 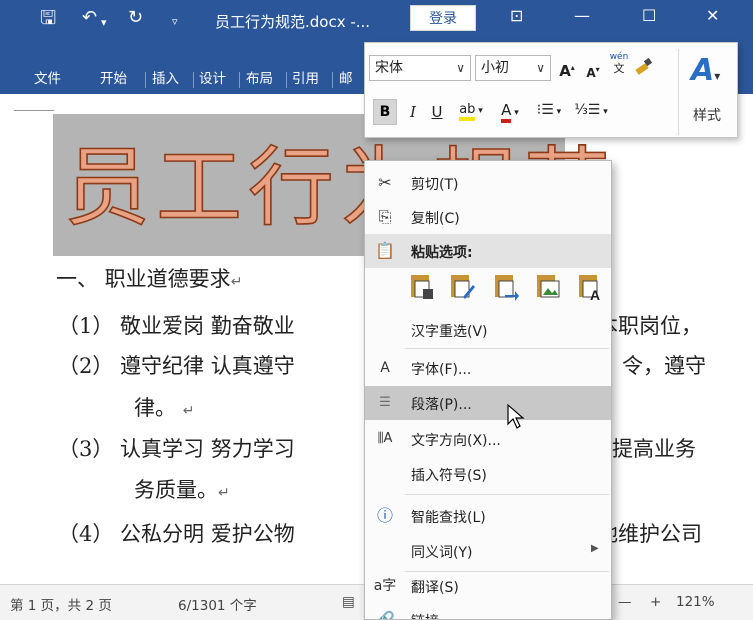 What do you see at coordinates (389, 68) in the screenshot?
I see `font-name-value: 宋体` at bounding box center [389, 68].